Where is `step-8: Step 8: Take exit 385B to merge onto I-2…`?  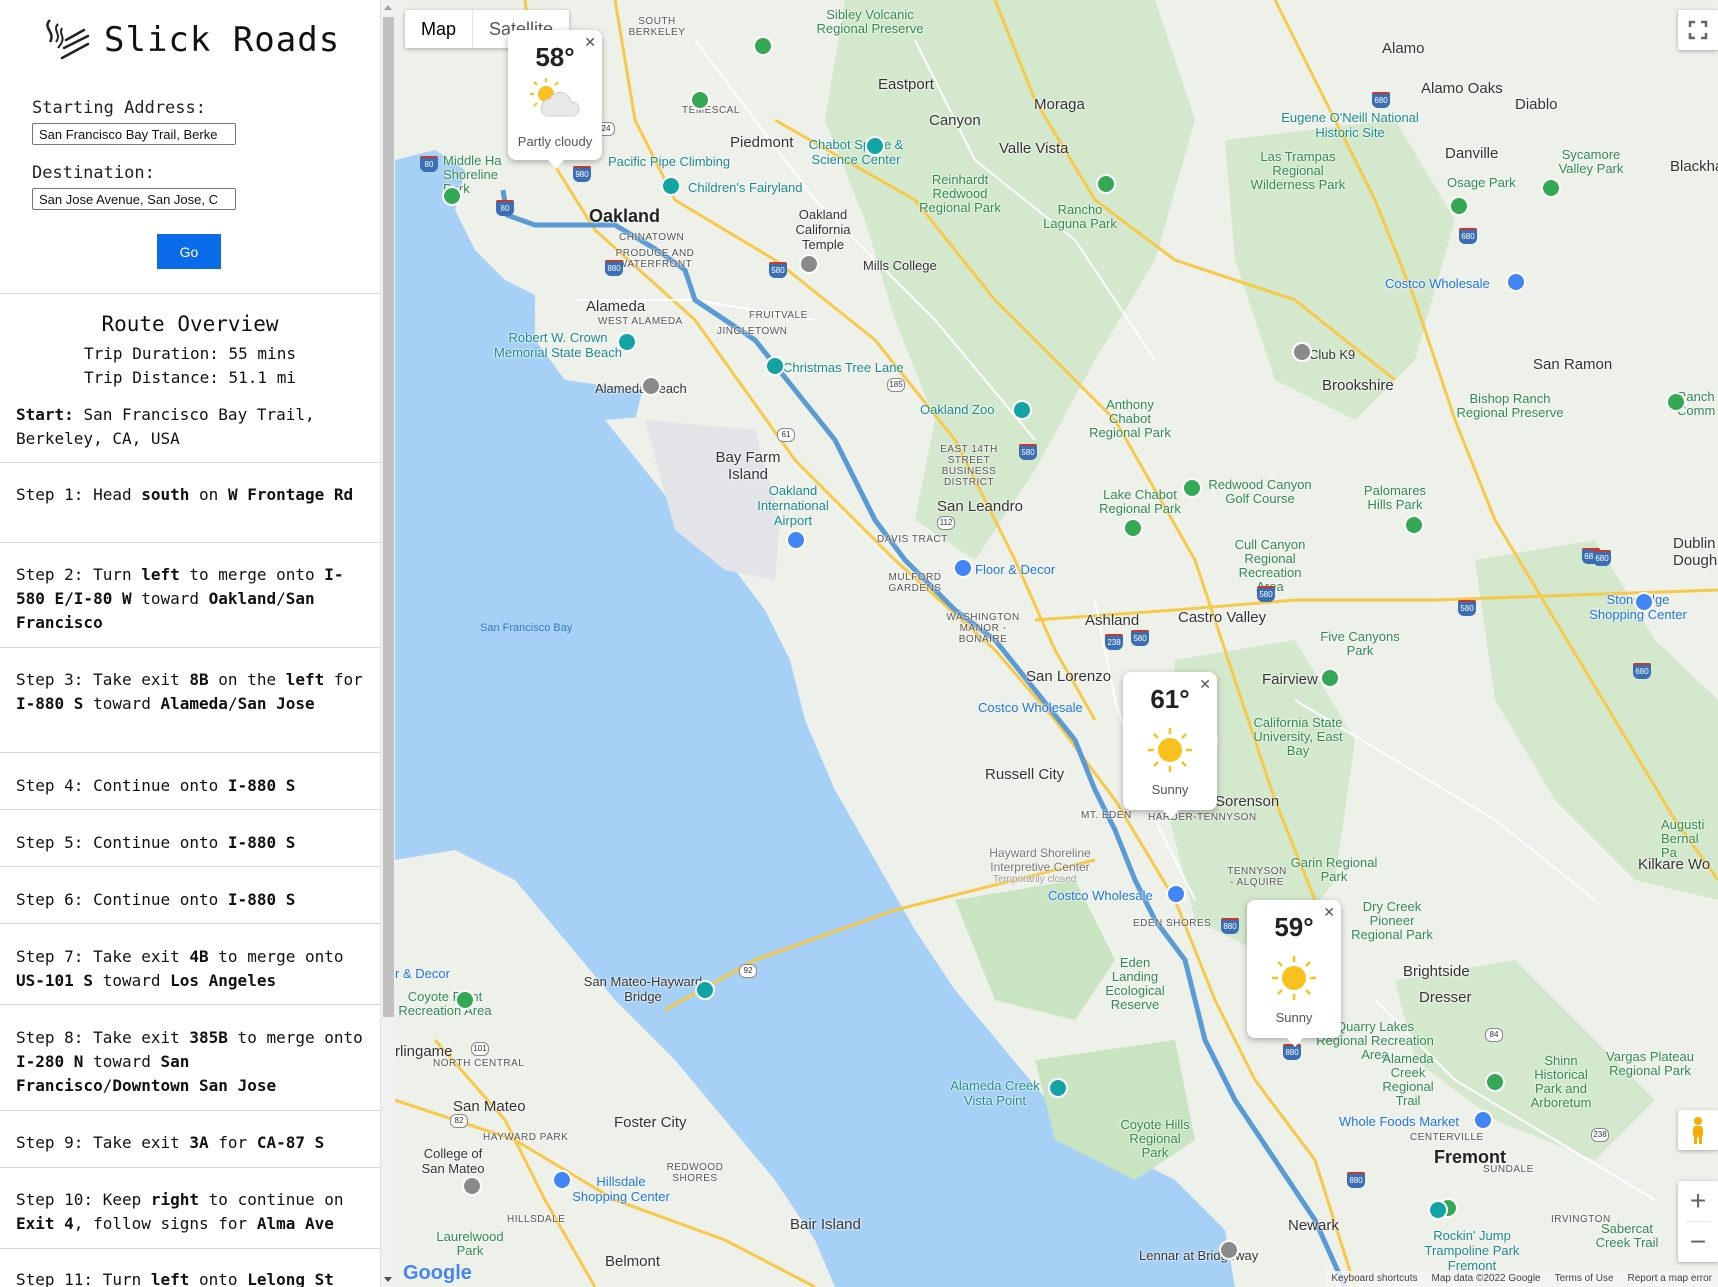 step-8: Step 8: Take exit 385B to merge onto I-2… is located at coordinates (191, 1062).